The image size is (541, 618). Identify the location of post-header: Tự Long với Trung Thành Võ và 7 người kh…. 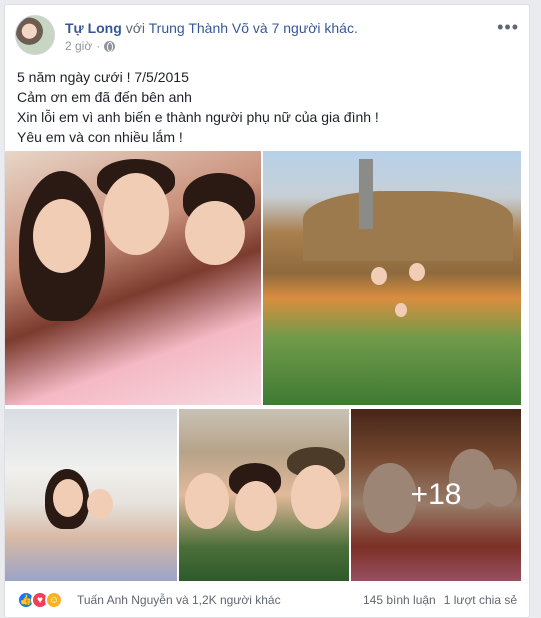
(267, 37).